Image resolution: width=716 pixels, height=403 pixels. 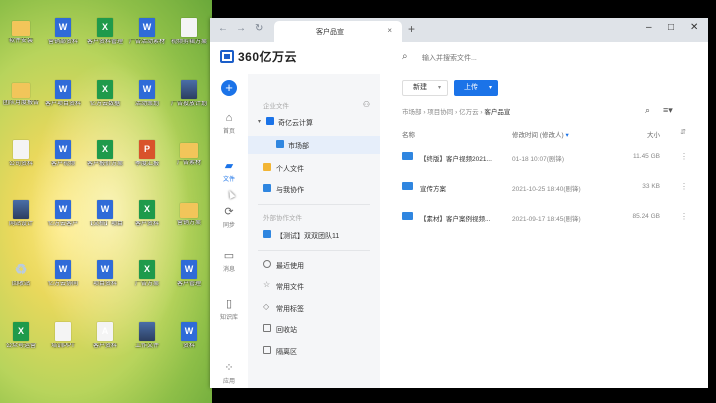 What do you see at coordinates (314, 265) in the screenshot?
I see `nav-item-recent: 最近使用` at bounding box center [314, 265].